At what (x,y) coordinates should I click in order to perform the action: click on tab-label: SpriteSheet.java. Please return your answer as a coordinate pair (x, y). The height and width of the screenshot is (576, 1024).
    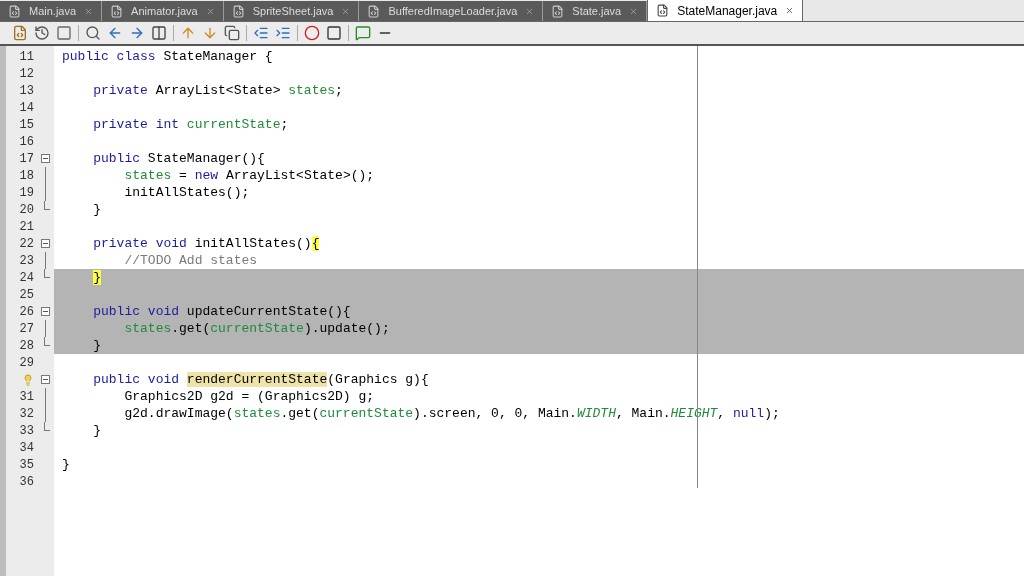
    Looking at the image, I should click on (293, 11).